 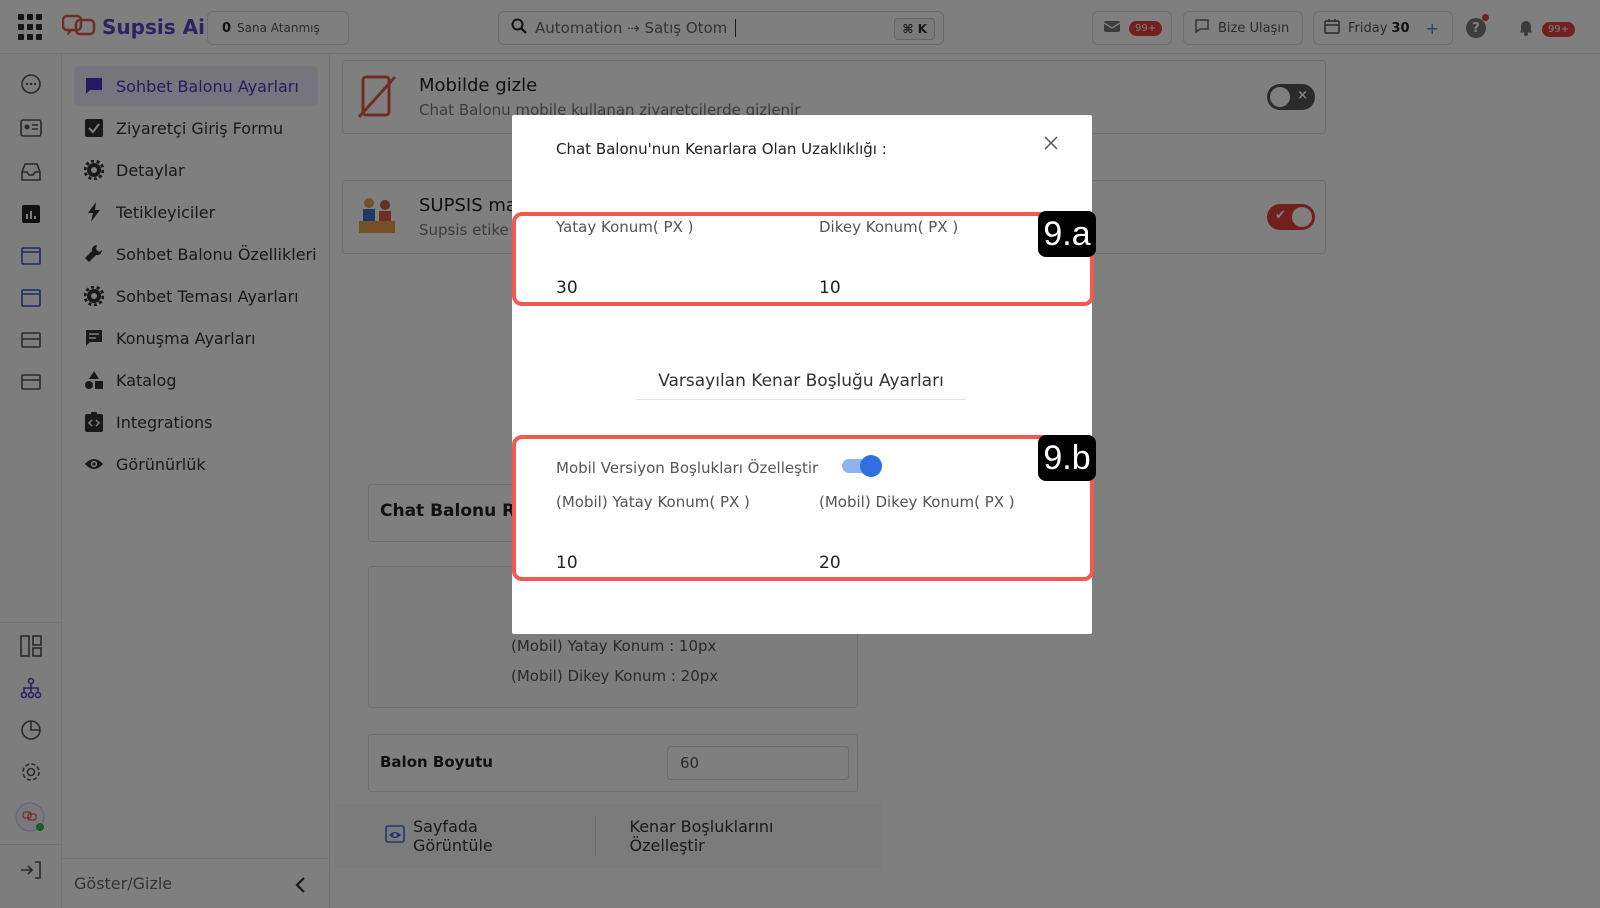 What do you see at coordinates (653, 502) in the screenshot?
I see `mobile-horizontal-label: (Mobil) Yatay Konum( PX )` at bounding box center [653, 502].